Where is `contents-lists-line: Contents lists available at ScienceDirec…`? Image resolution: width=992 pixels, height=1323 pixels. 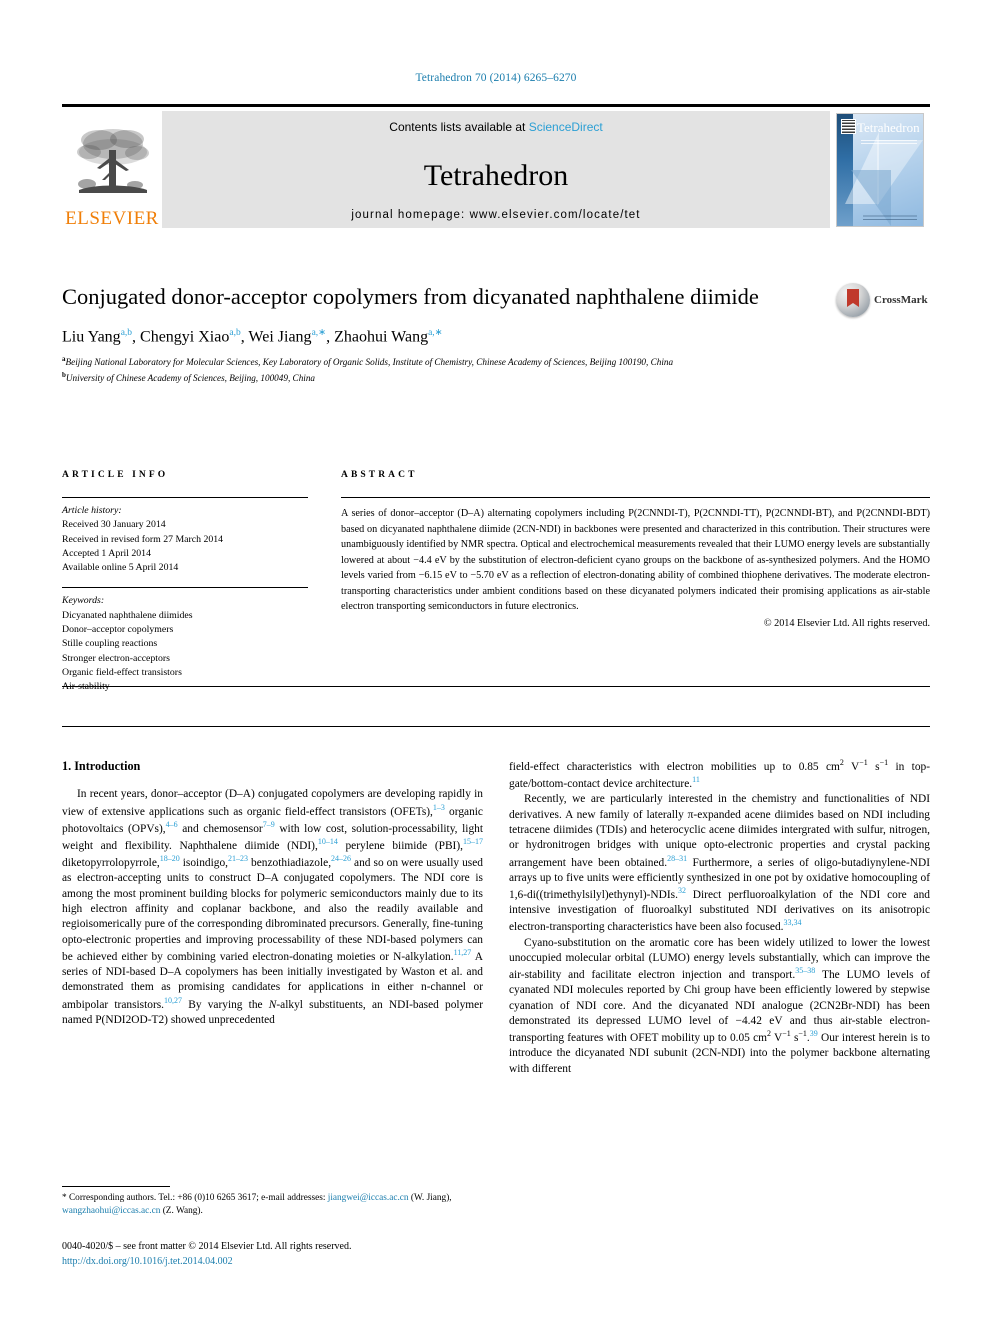
contents-lists-line: Contents lists available at ScienceDirec… is located at coordinates (496, 127).